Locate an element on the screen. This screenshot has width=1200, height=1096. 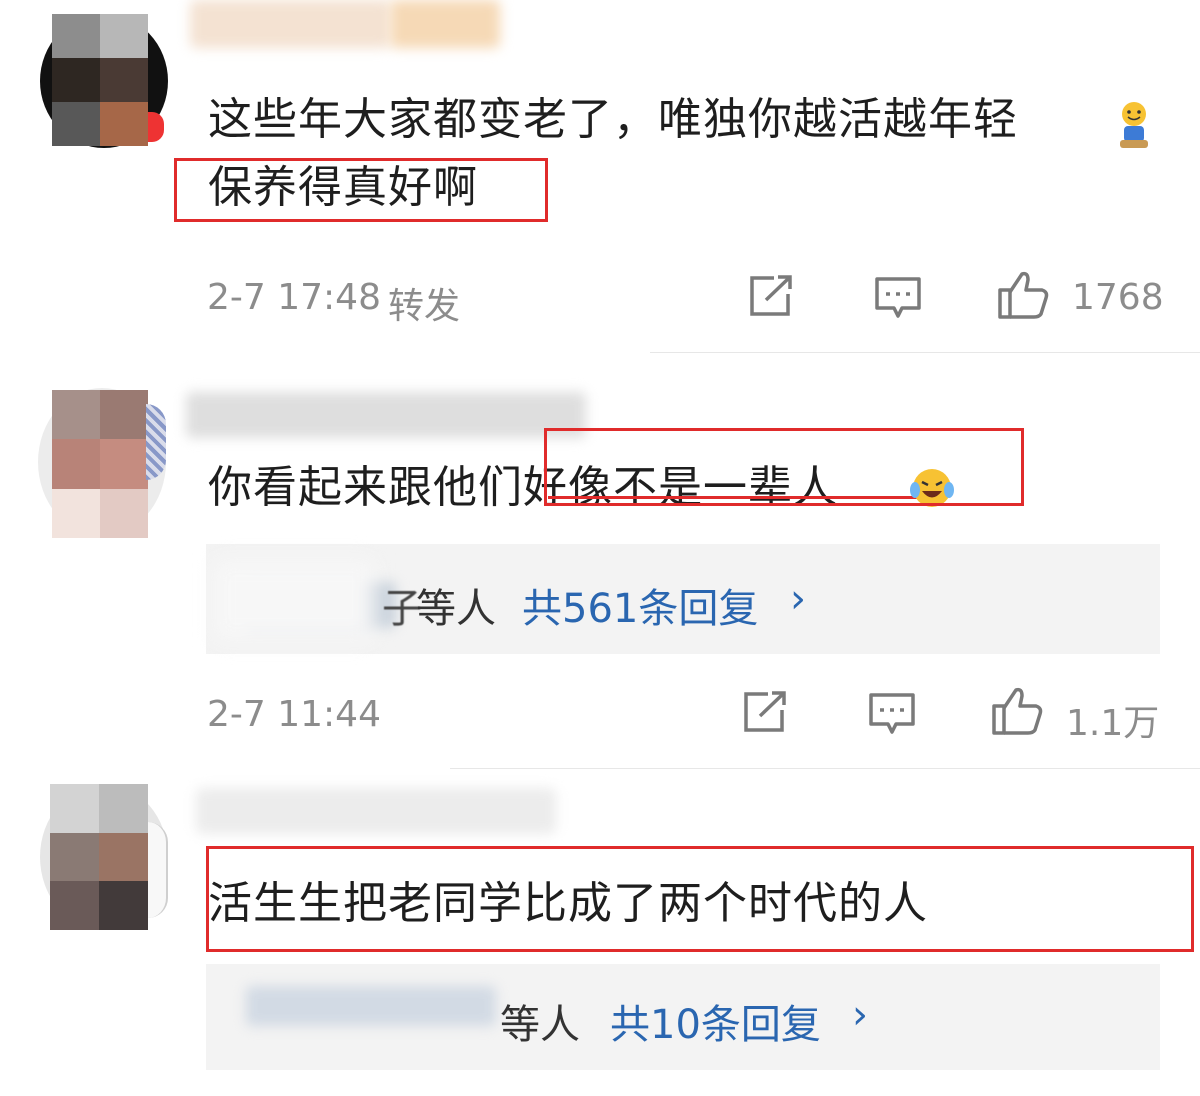
avatar-badge is located at coordinates (156, 127).